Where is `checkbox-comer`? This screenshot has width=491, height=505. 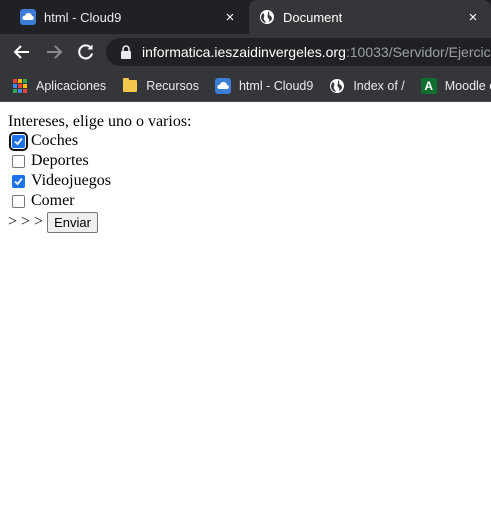 checkbox-comer is located at coordinates (18, 201).